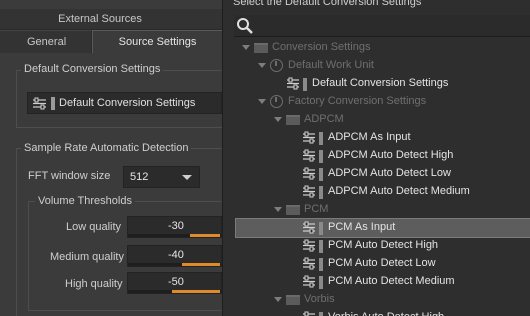 The width and height of the screenshot is (530, 316). What do you see at coordinates (157, 41) in the screenshot?
I see `tab-source-settings: Source Settings` at bounding box center [157, 41].